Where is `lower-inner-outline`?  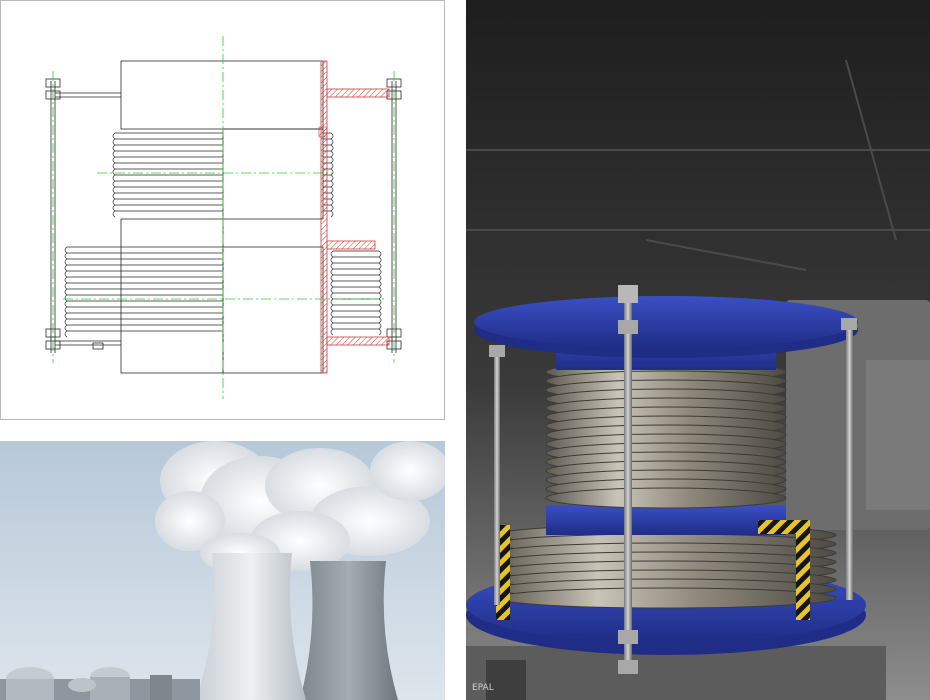 lower-inner-outline is located at coordinates (273, 310).